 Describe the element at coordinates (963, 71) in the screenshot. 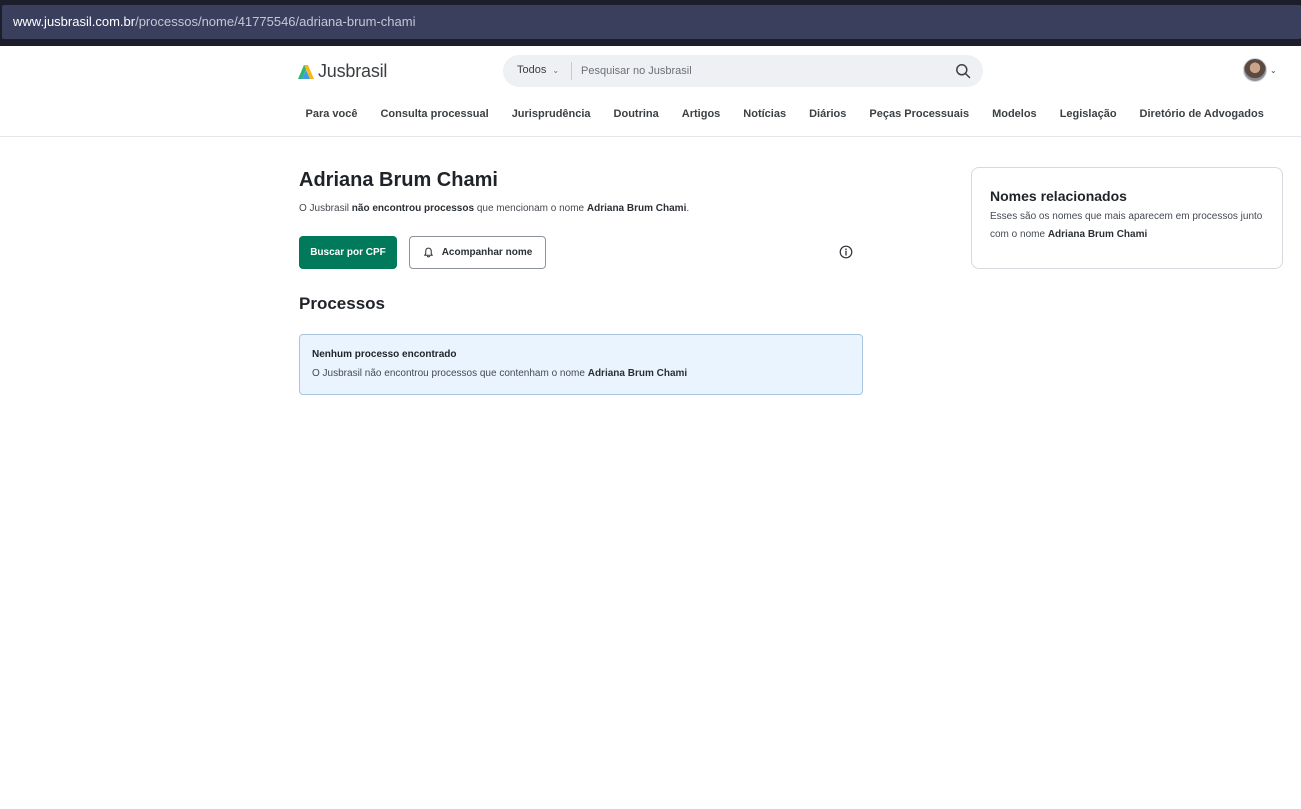

I see `search-icon` at that location.